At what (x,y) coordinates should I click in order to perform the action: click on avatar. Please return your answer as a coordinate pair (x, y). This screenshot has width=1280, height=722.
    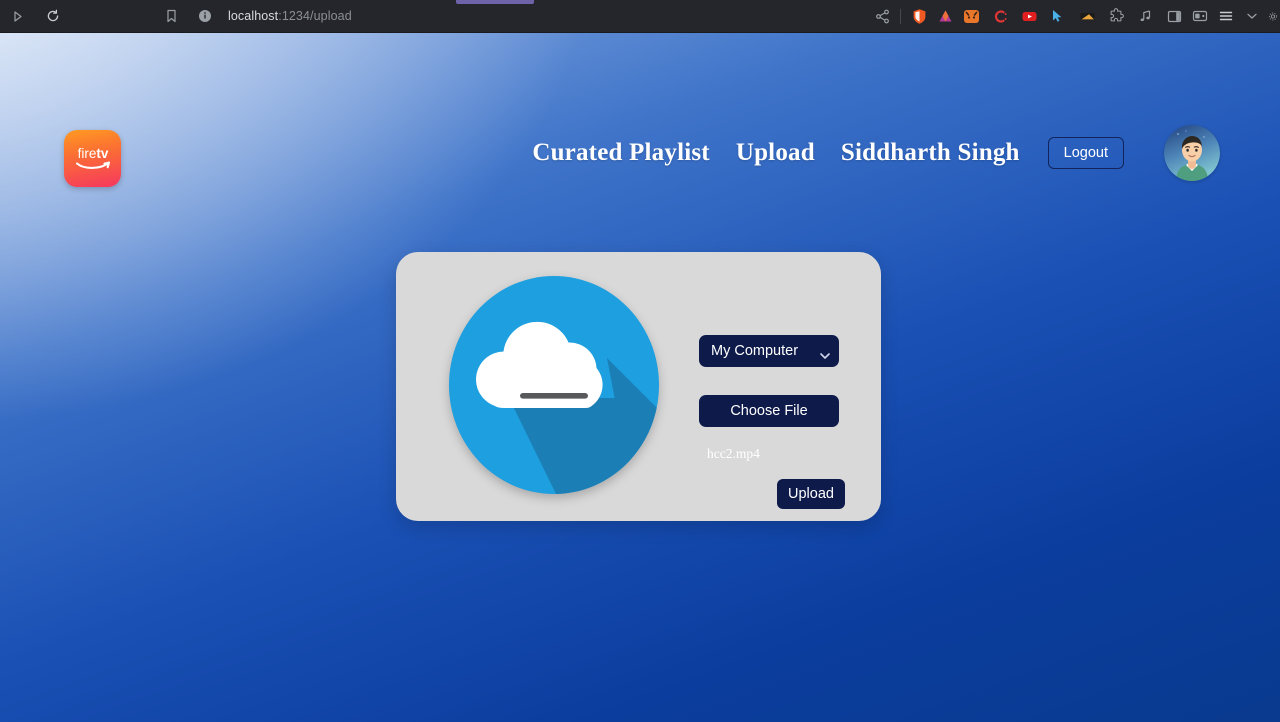
    Looking at the image, I should click on (1192, 153).